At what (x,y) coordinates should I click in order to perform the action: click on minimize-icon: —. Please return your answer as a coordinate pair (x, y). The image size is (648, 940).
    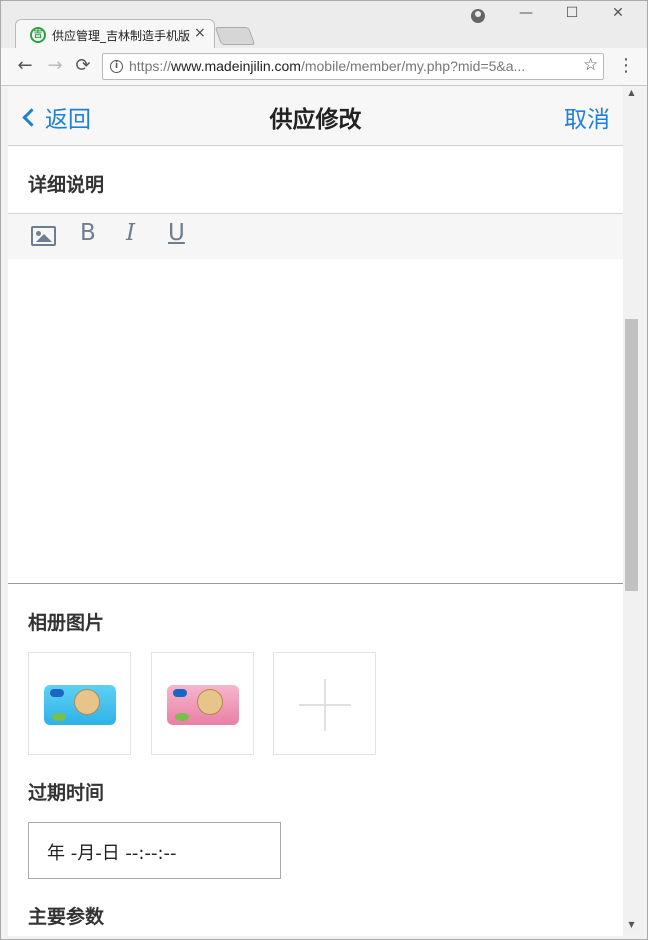
    Looking at the image, I should click on (526, 13).